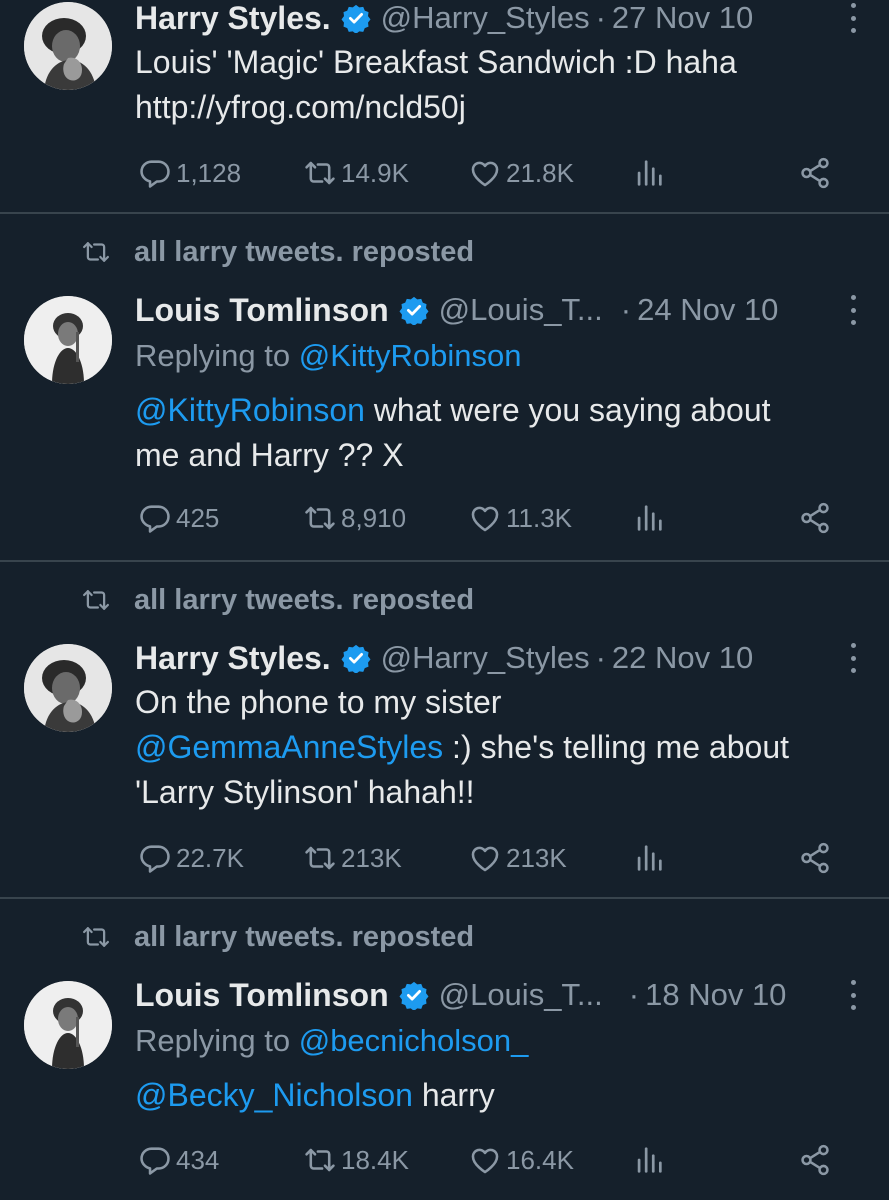 The height and width of the screenshot is (1200, 889). I want to click on like-button: 16.4K, so click(521, 1160).